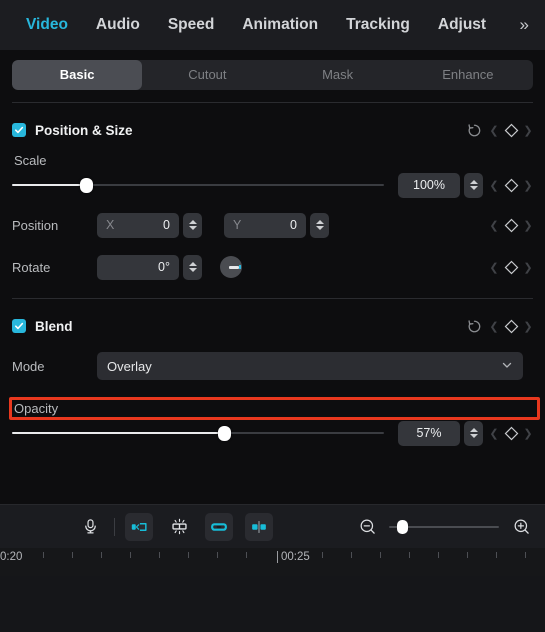 This screenshot has width=545, height=632. I want to click on keyframe-next-icon: ❯, so click(528, 130).